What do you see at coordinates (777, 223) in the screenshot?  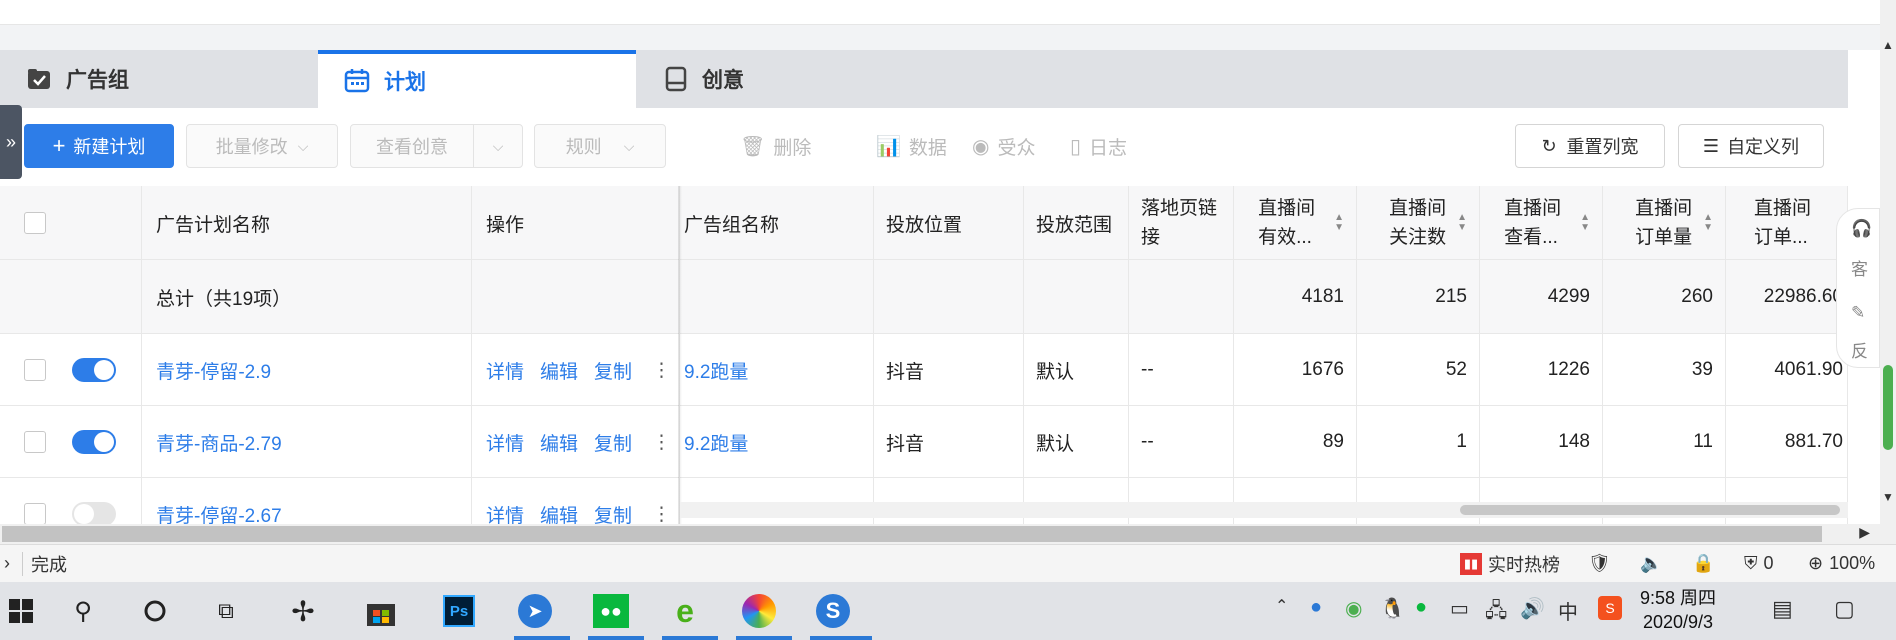 I see `col-group-name: 广告组名称` at bounding box center [777, 223].